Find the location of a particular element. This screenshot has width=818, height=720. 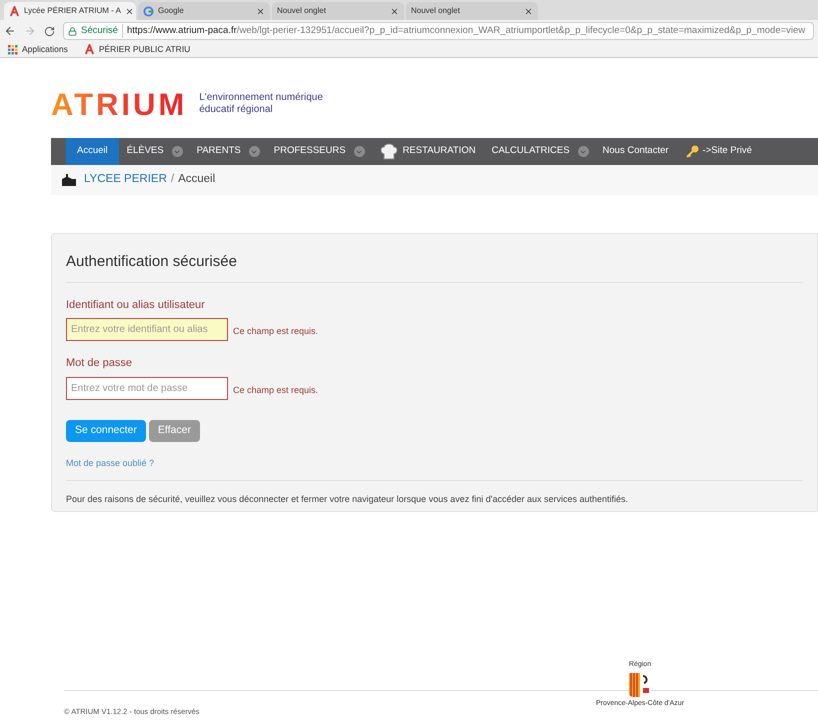

nav-item: ÉLÈVES is located at coordinates (145, 151).